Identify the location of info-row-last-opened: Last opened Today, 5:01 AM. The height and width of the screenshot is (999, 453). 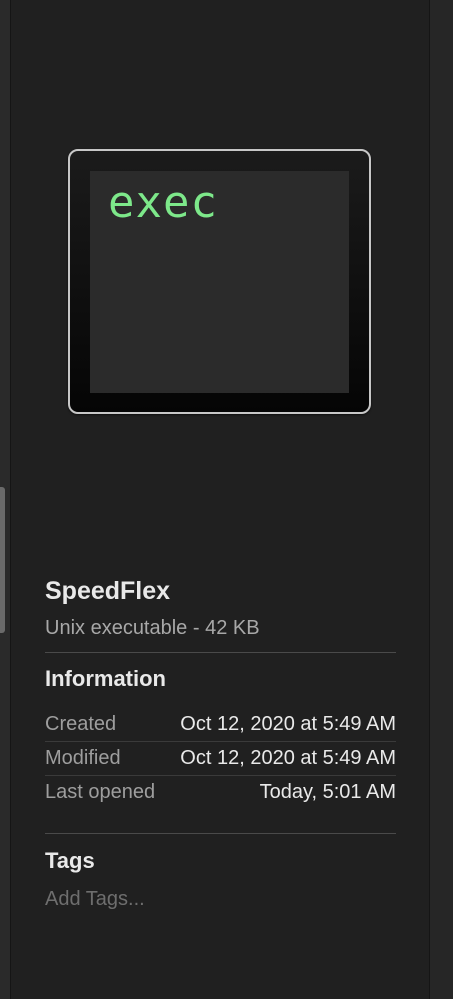
(220, 792).